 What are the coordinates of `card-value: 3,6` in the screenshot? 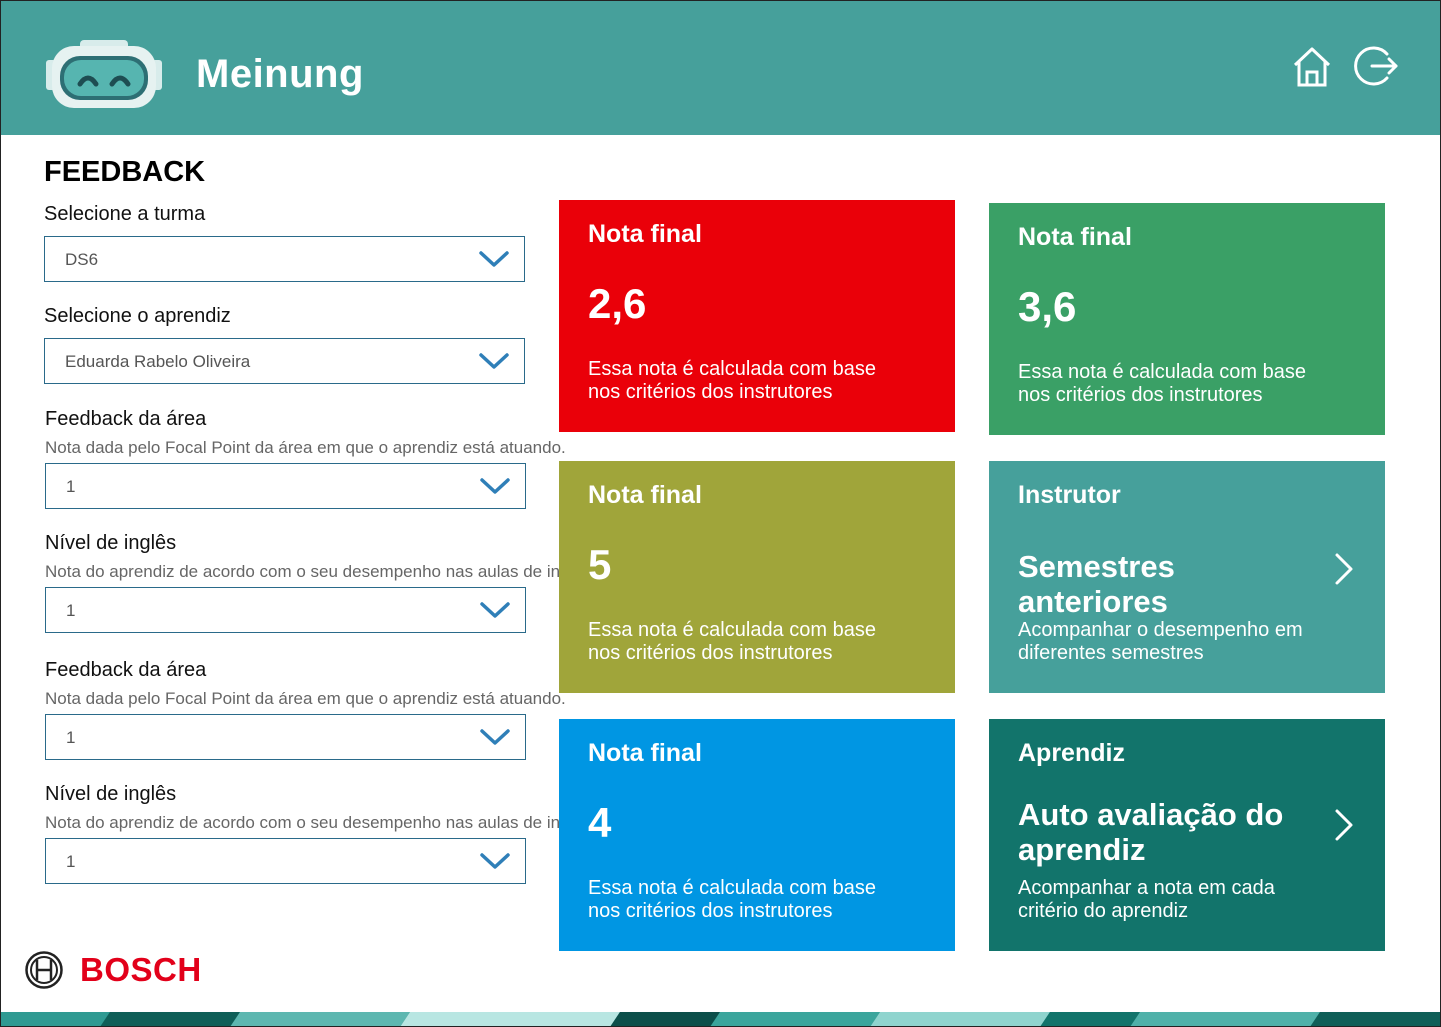 It's located at (1047, 306).